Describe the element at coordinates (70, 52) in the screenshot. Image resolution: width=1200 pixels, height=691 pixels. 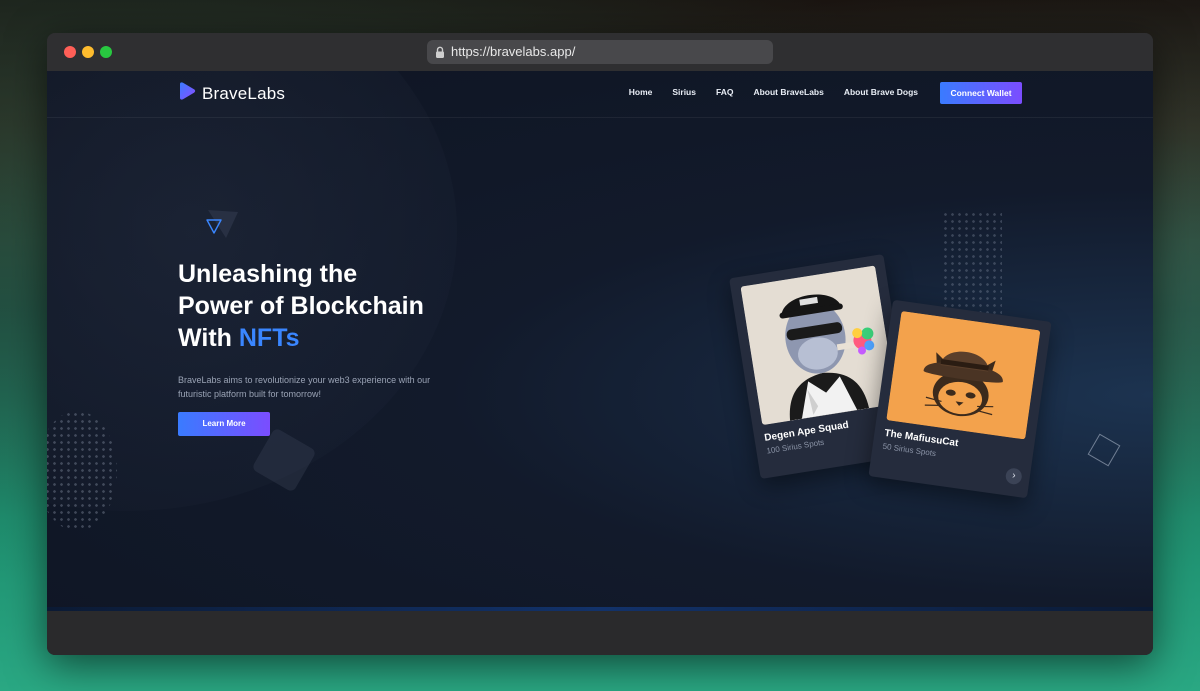
I see `close-window-button` at that location.